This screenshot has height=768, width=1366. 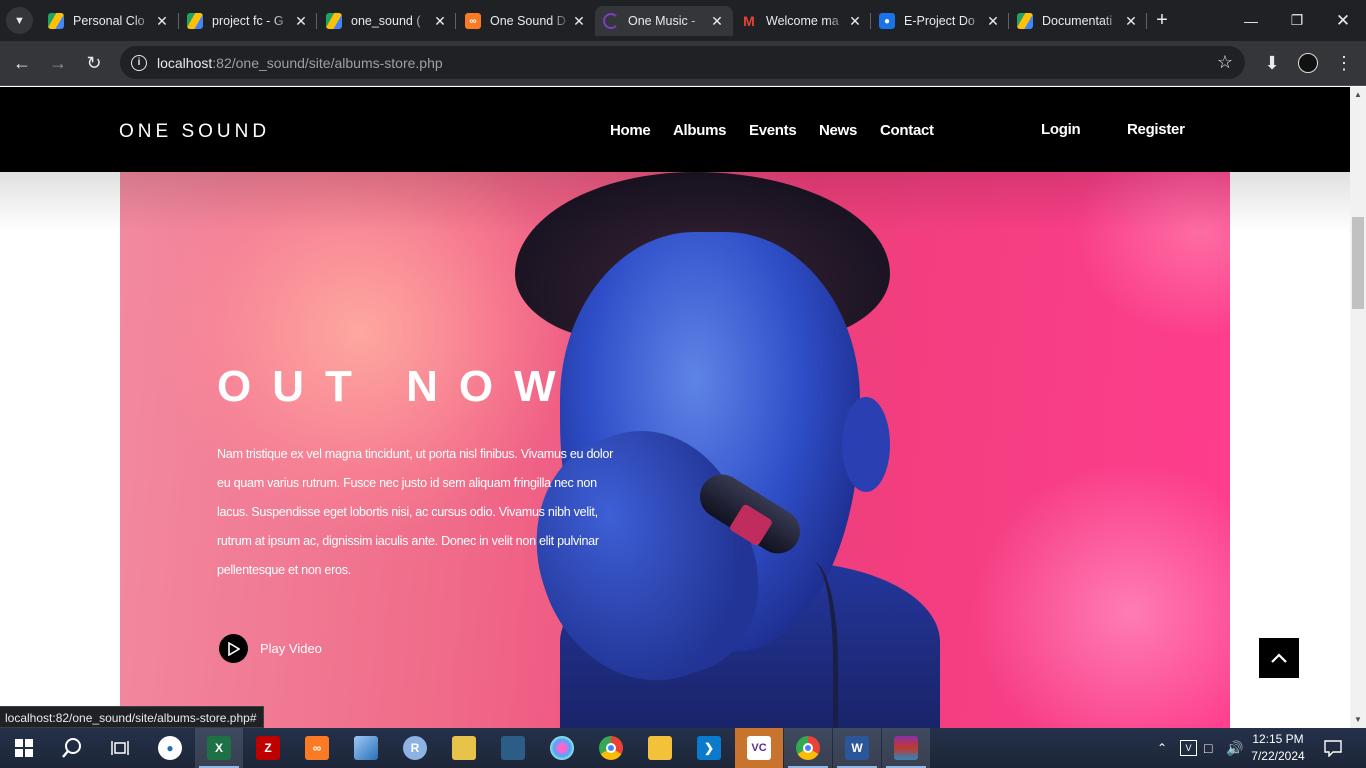 I want to click on nav-contact: Contact, so click(x=907, y=130).